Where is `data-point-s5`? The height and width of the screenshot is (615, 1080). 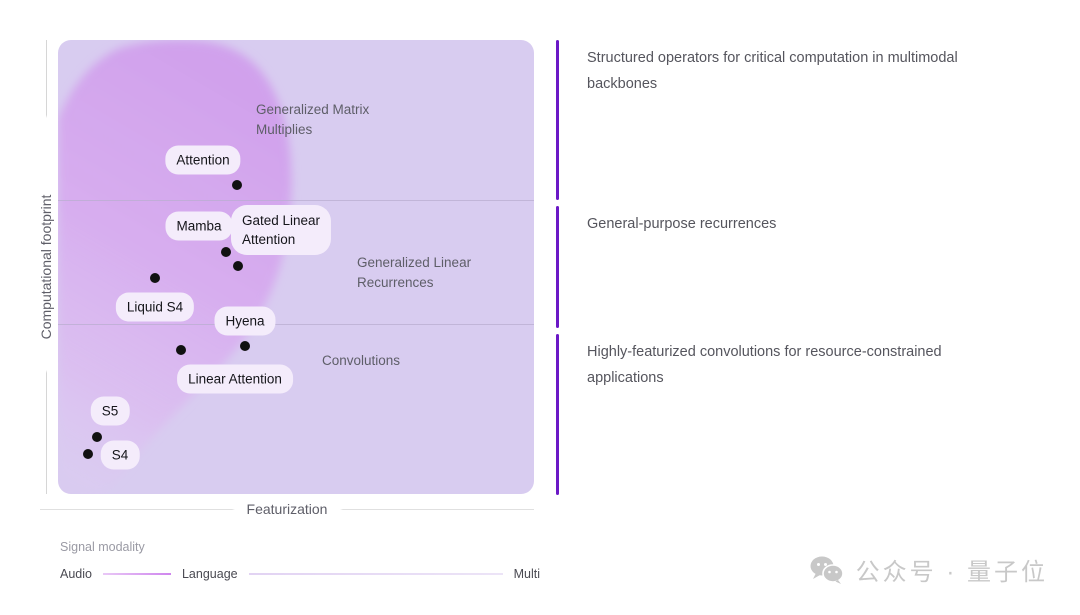
data-point-s5 is located at coordinates (97, 437).